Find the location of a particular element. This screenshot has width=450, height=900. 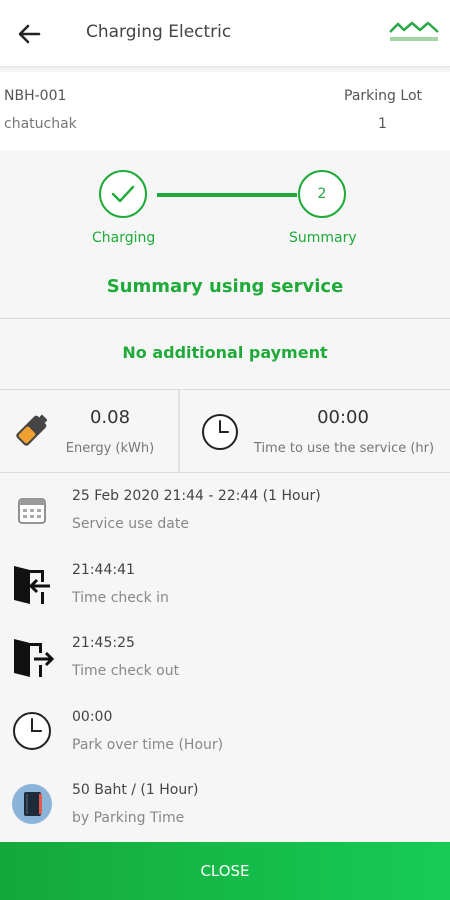

payment-status: No additional payment is located at coordinates (225, 352).